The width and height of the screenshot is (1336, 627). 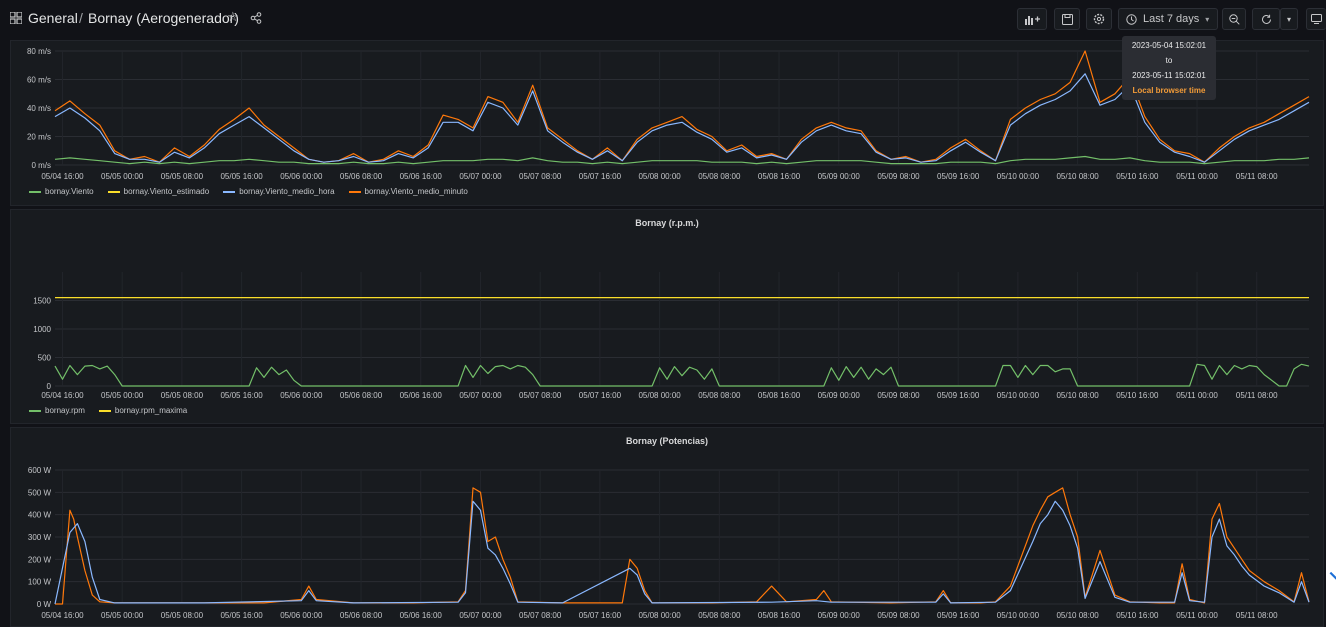 I want to click on legend-item: bornay.rpm_maxima, so click(x=143, y=410).